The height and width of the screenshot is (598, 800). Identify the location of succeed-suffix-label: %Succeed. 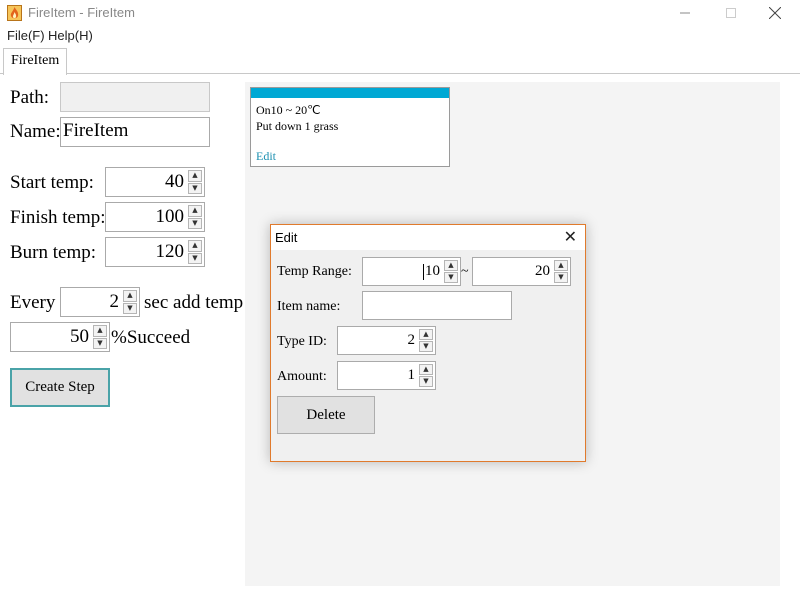
(151, 337).